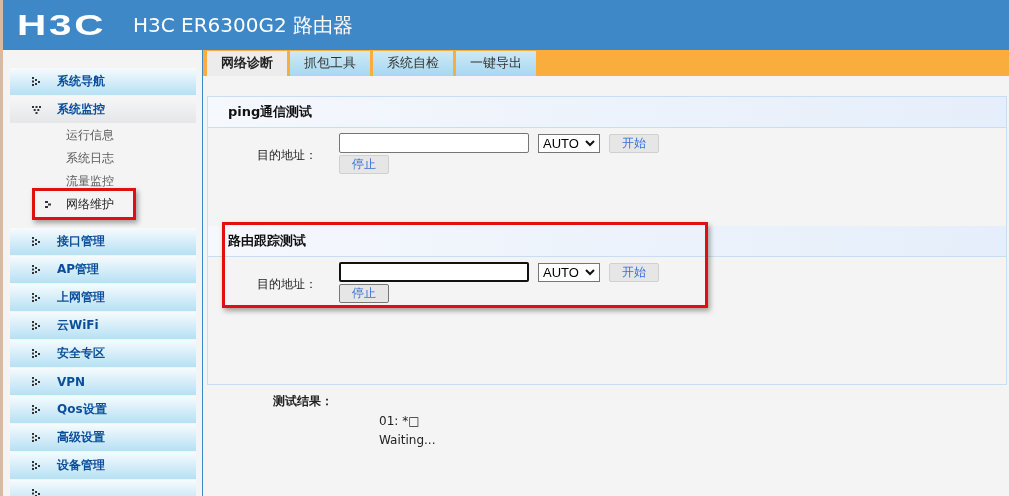  I want to click on section-header: ping通信测试, so click(607, 112).